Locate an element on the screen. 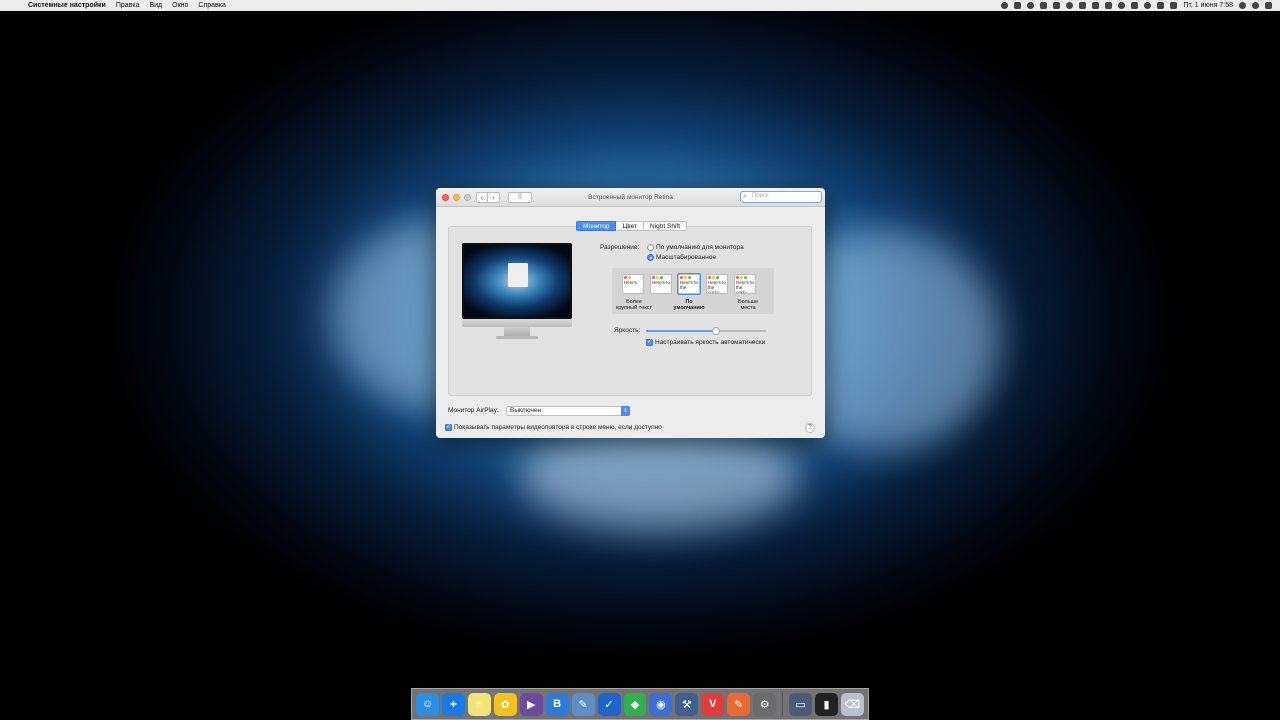 The width and height of the screenshot is (1280, 720). scale-option-5: Here's to the crazy ones is located at coordinates (745, 284).